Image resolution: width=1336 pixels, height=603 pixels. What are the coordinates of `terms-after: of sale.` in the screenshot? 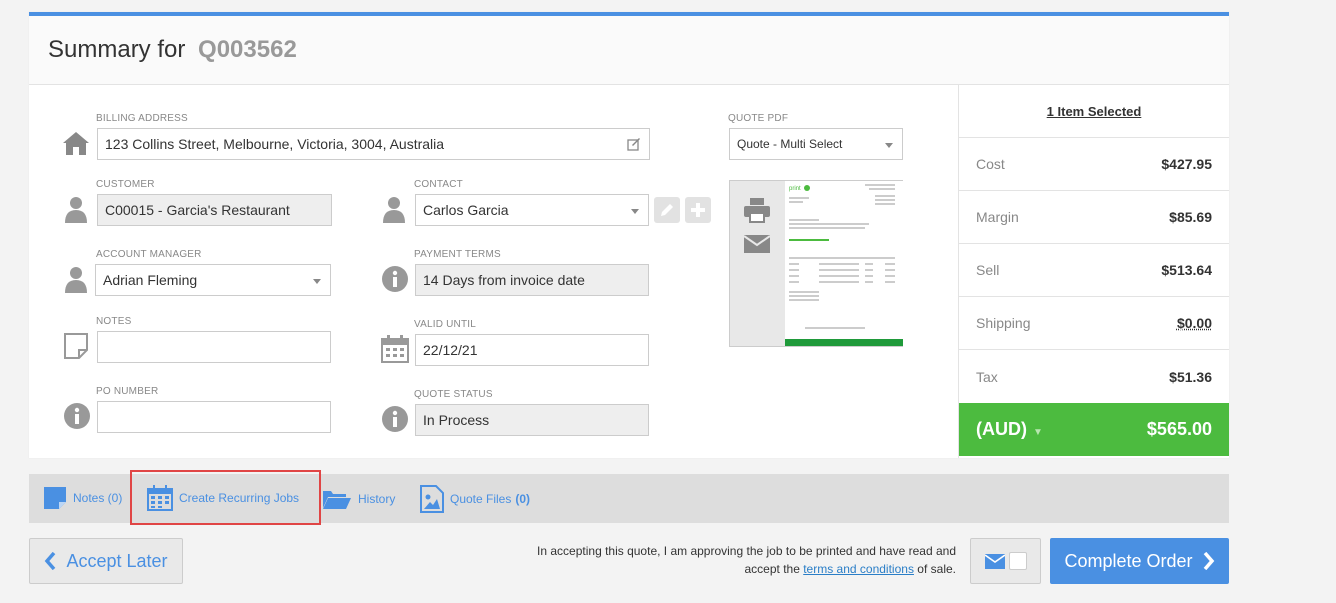 It's located at (936, 569).